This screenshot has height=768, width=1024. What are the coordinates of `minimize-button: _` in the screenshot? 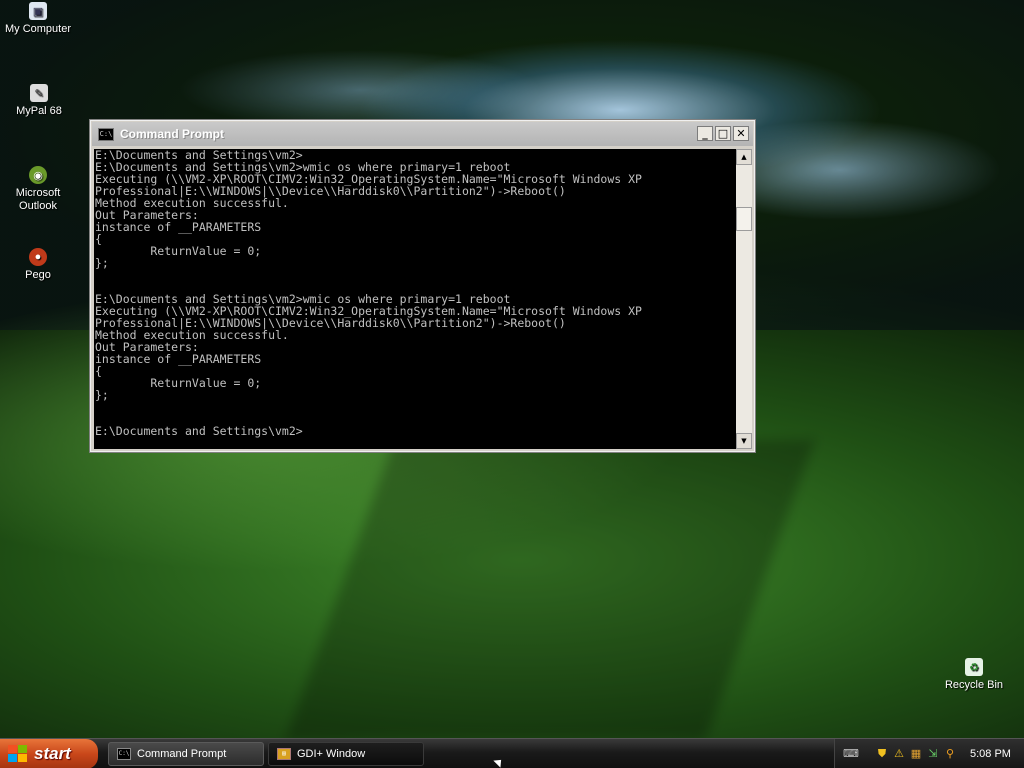 It's located at (705, 133).